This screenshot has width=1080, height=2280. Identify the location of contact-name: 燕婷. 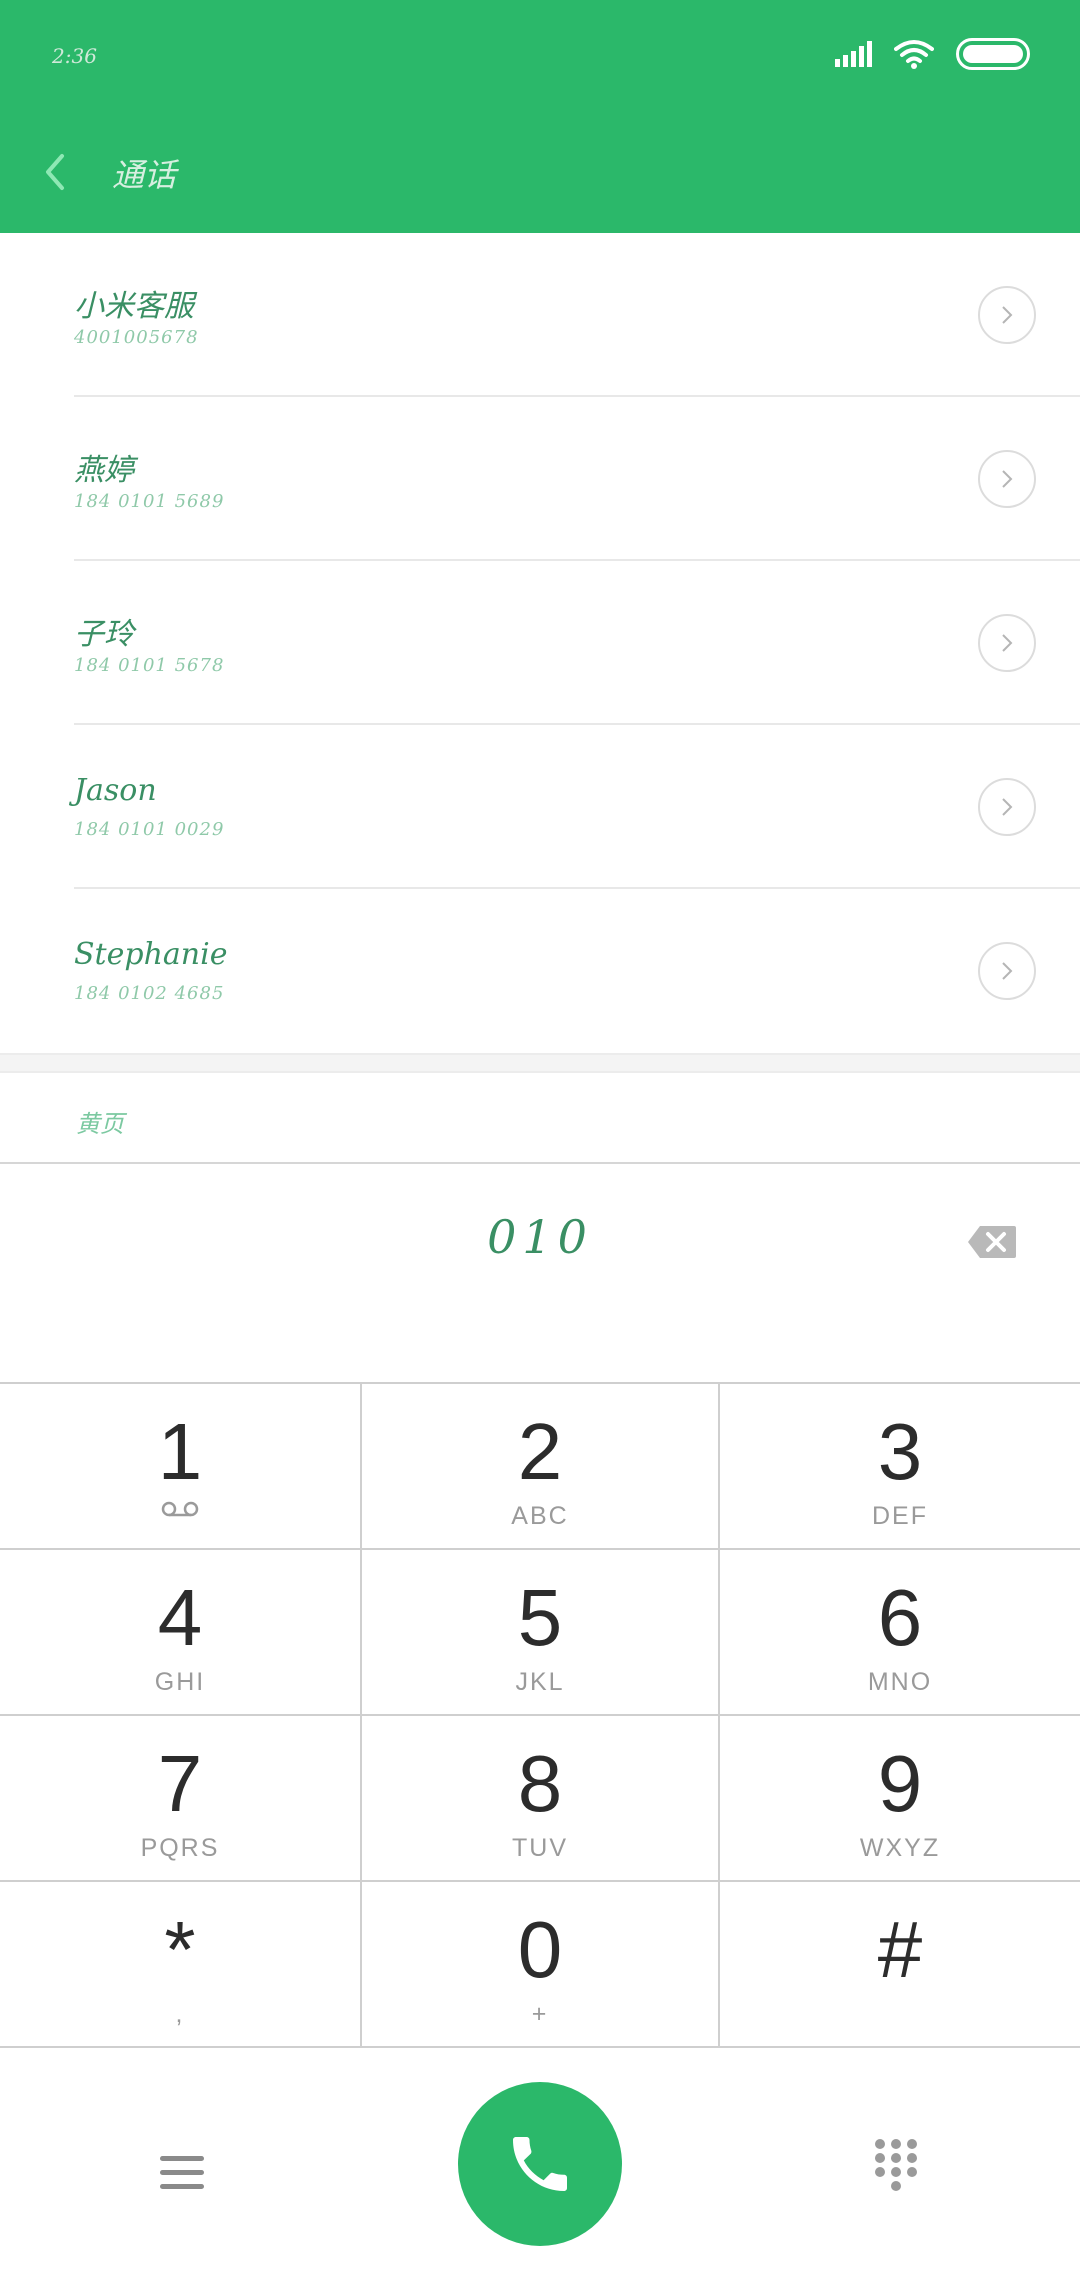
(104, 470).